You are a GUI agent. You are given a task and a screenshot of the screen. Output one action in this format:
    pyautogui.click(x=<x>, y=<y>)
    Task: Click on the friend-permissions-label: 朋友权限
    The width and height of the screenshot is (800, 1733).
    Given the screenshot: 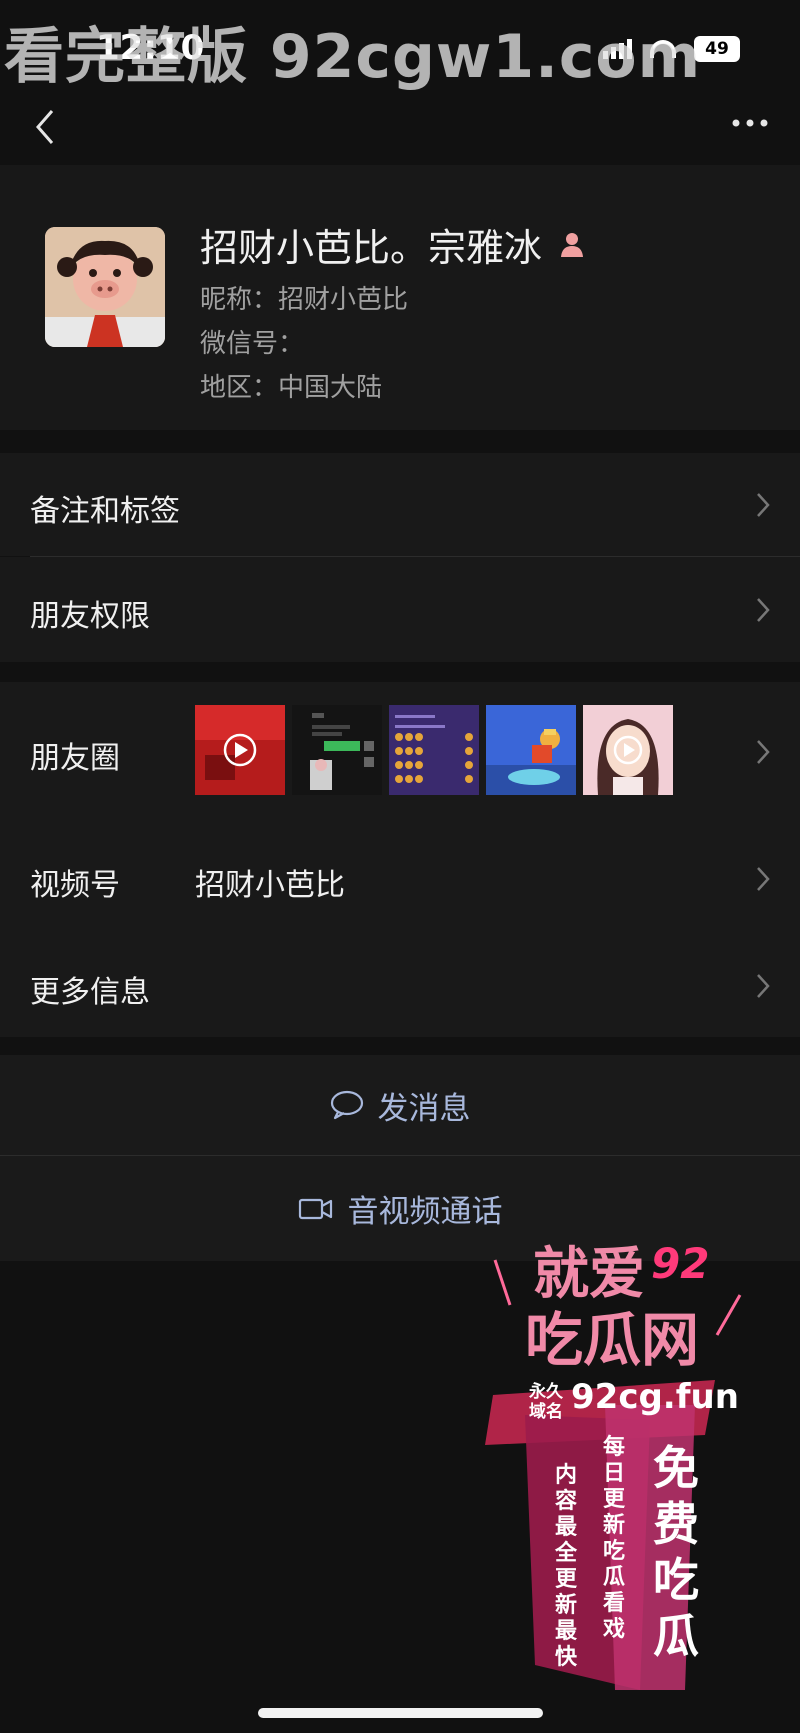 What is the action you would take?
    pyautogui.click(x=90, y=616)
    